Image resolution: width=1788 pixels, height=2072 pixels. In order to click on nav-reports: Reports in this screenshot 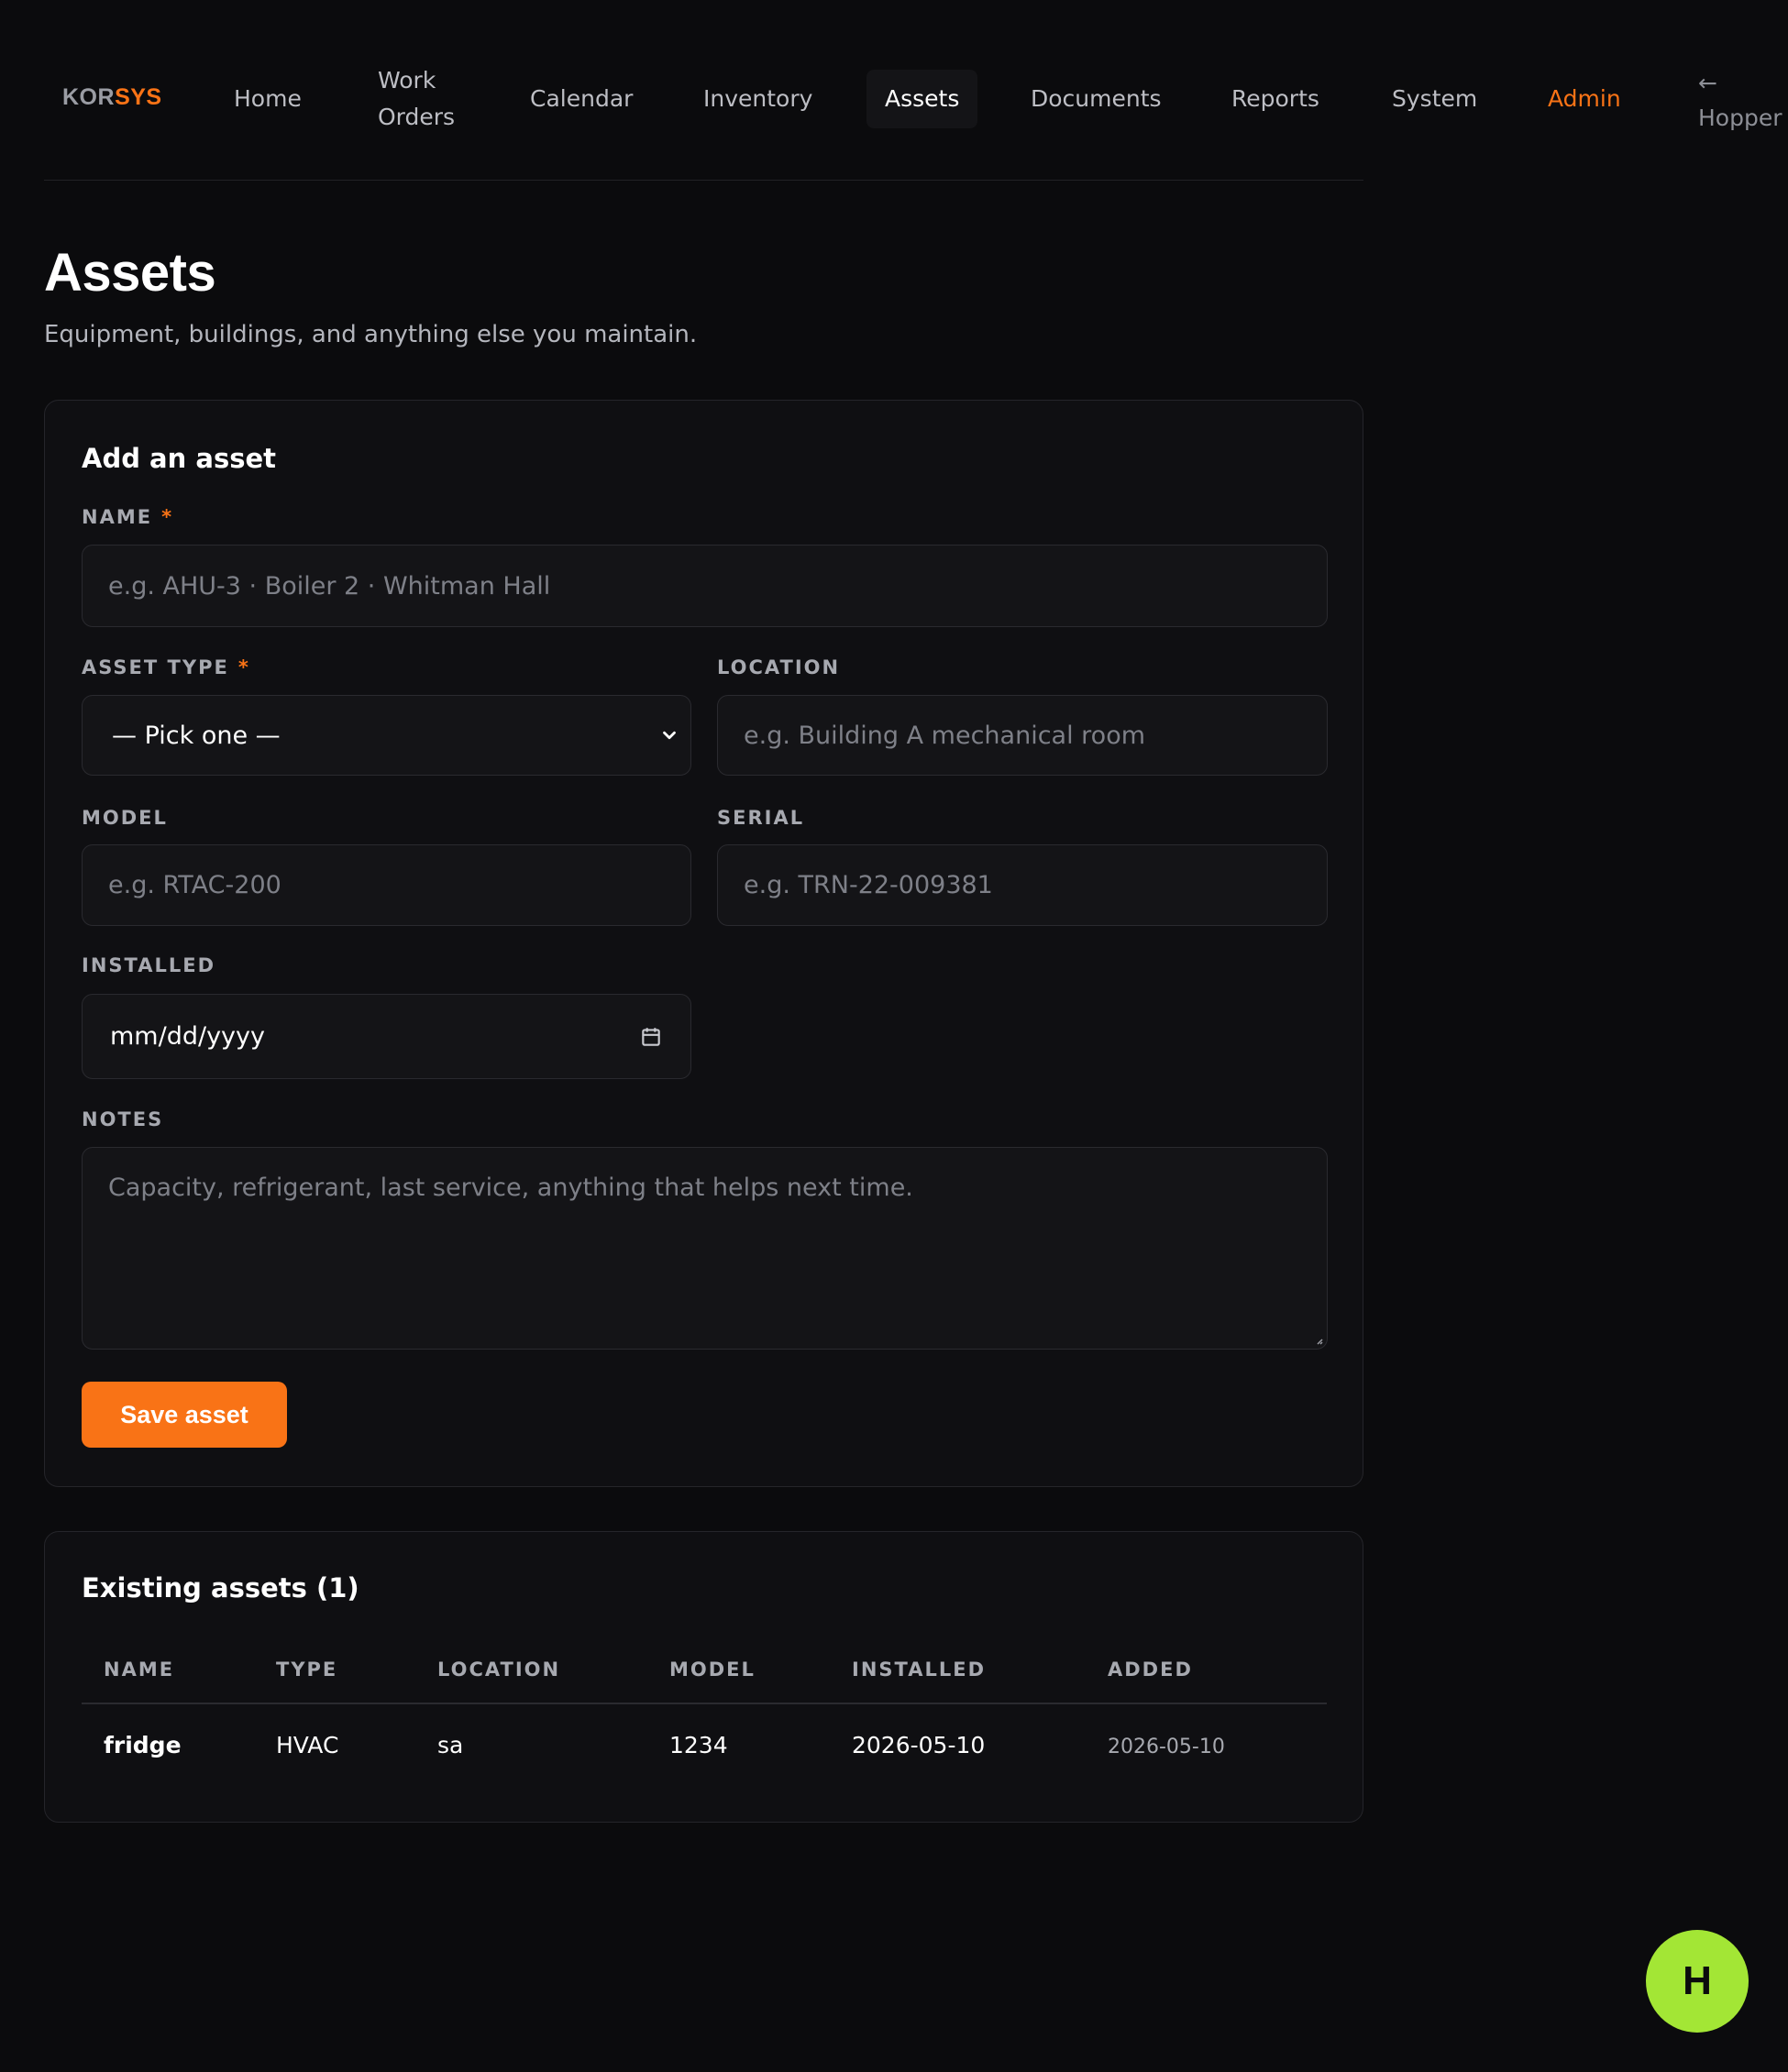, I will do `click(1275, 99)`.